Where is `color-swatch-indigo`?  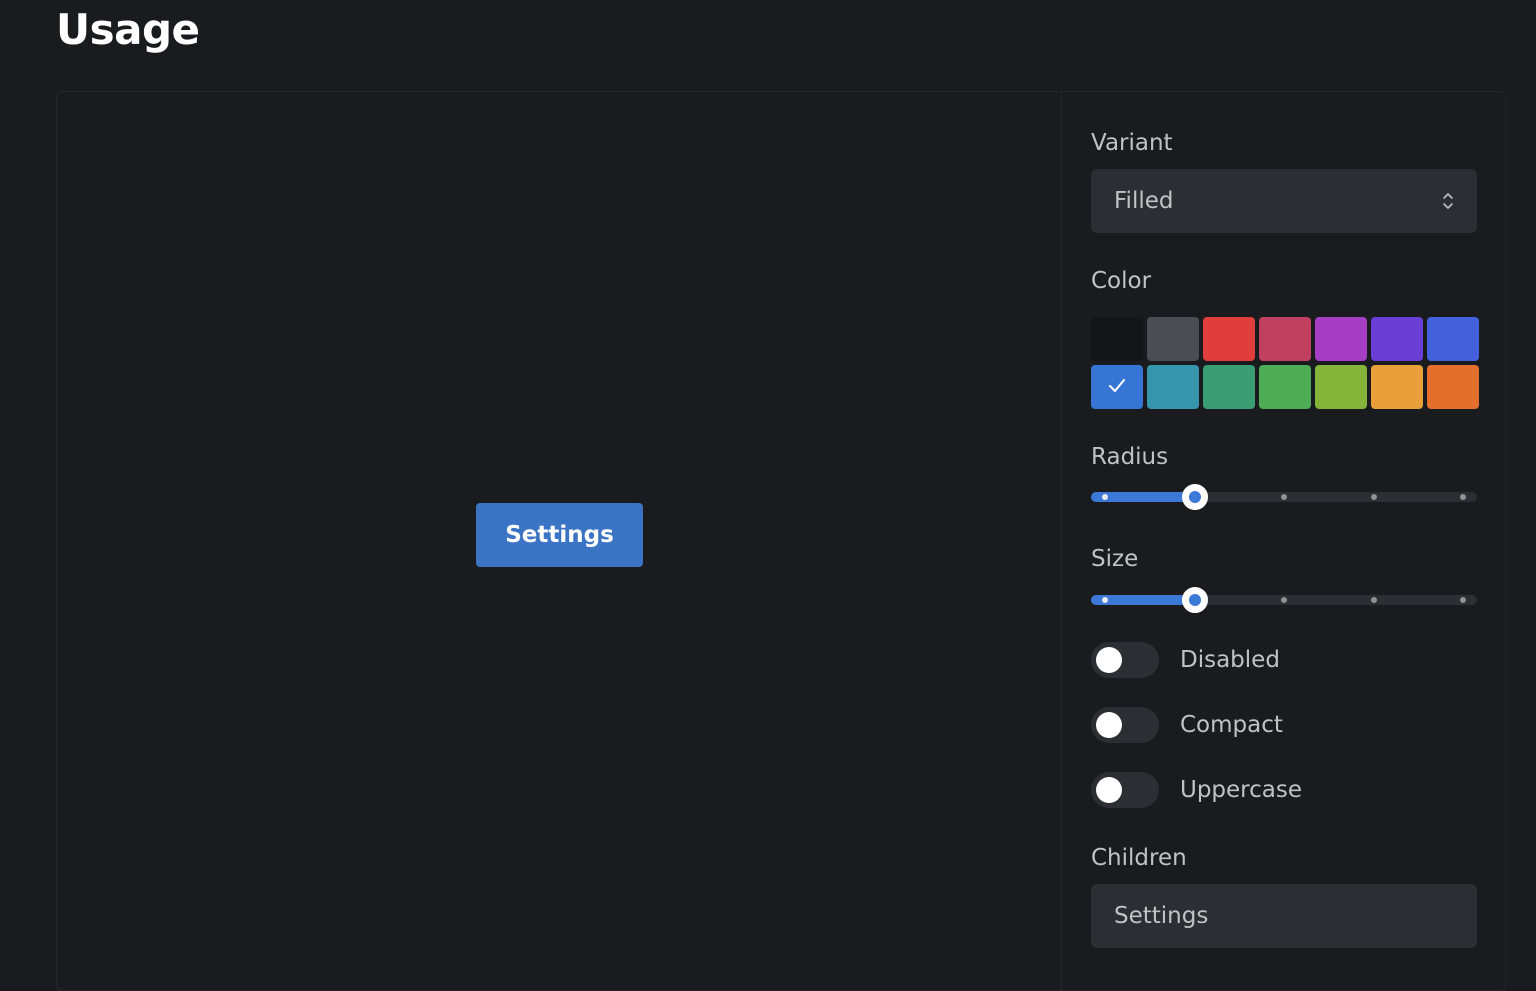
color-swatch-indigo is located at coordinates (1453, 339).